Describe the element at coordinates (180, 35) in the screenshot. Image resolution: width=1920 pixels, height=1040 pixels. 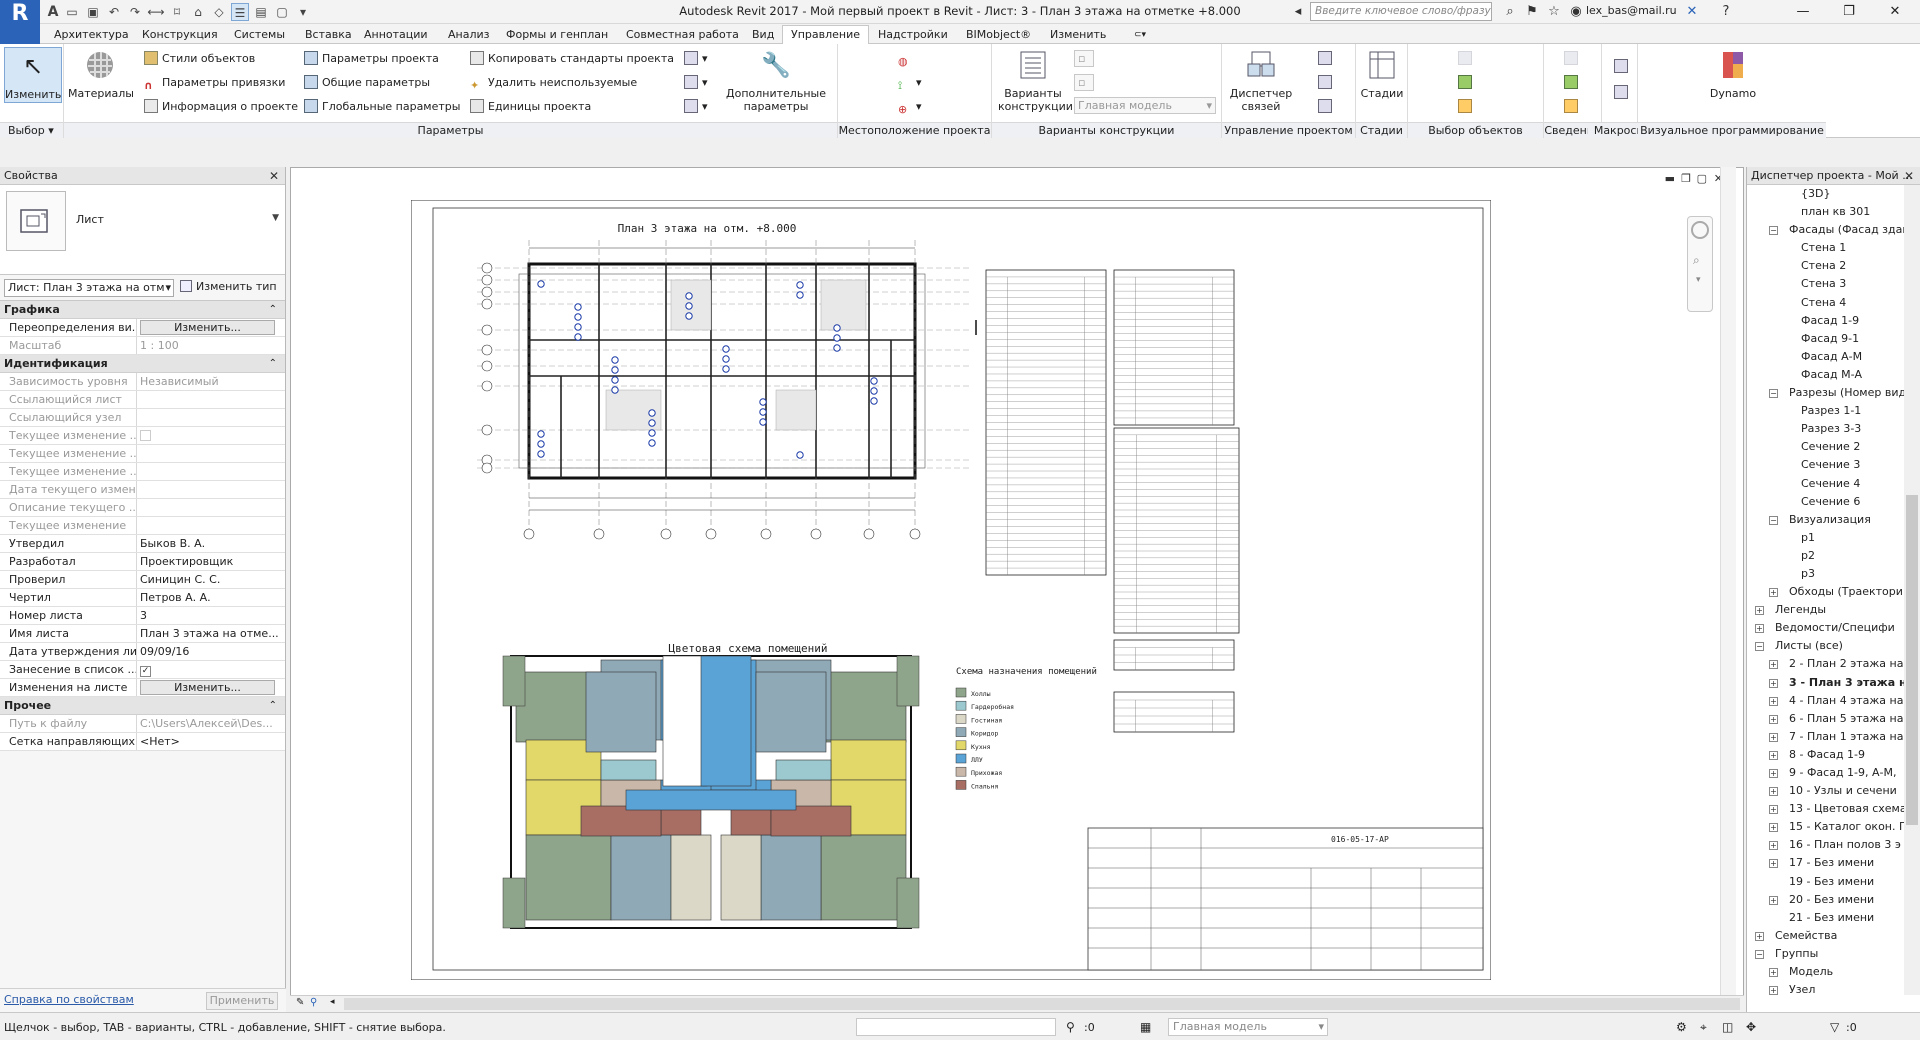
I see `tab-structure: Конструкция` at that location.